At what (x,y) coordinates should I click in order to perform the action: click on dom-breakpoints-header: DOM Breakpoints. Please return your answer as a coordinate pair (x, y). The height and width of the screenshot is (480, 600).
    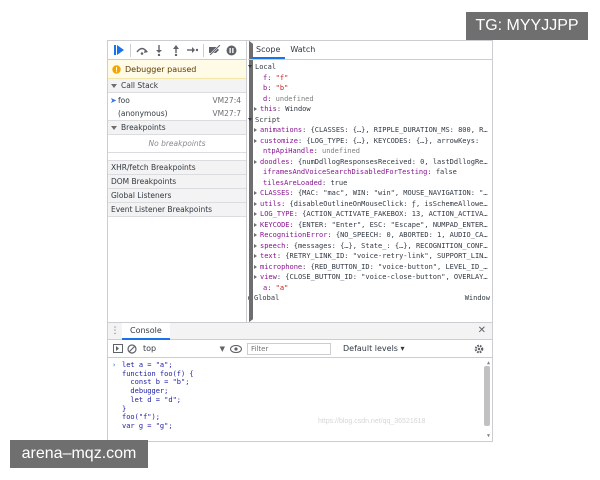
    Looking at the image, I should click on (180, 181).